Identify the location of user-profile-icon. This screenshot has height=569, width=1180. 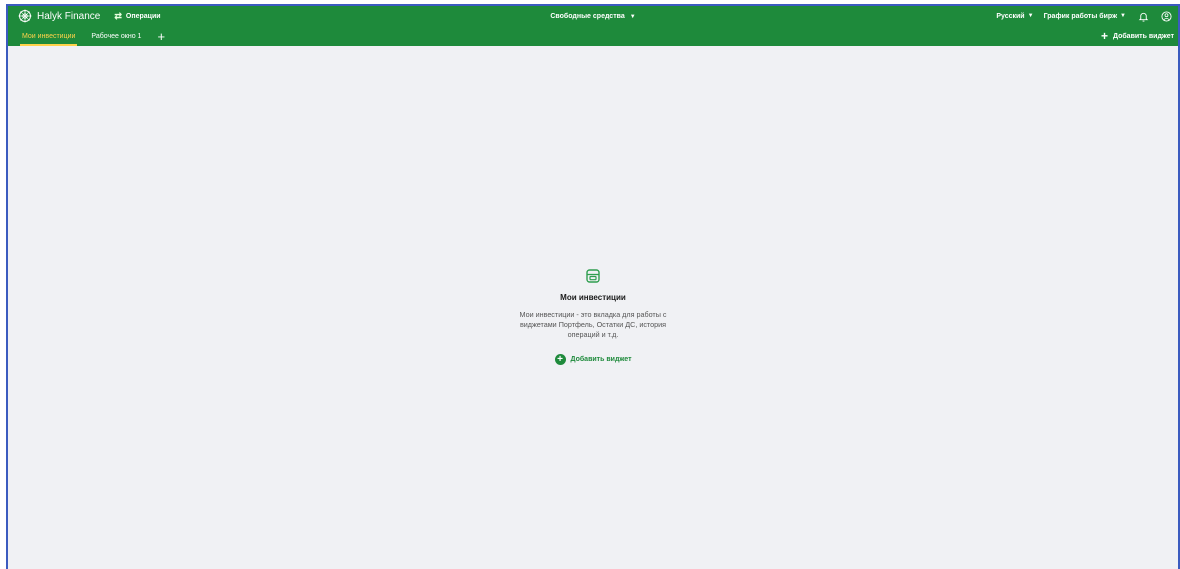
(1166, 16).